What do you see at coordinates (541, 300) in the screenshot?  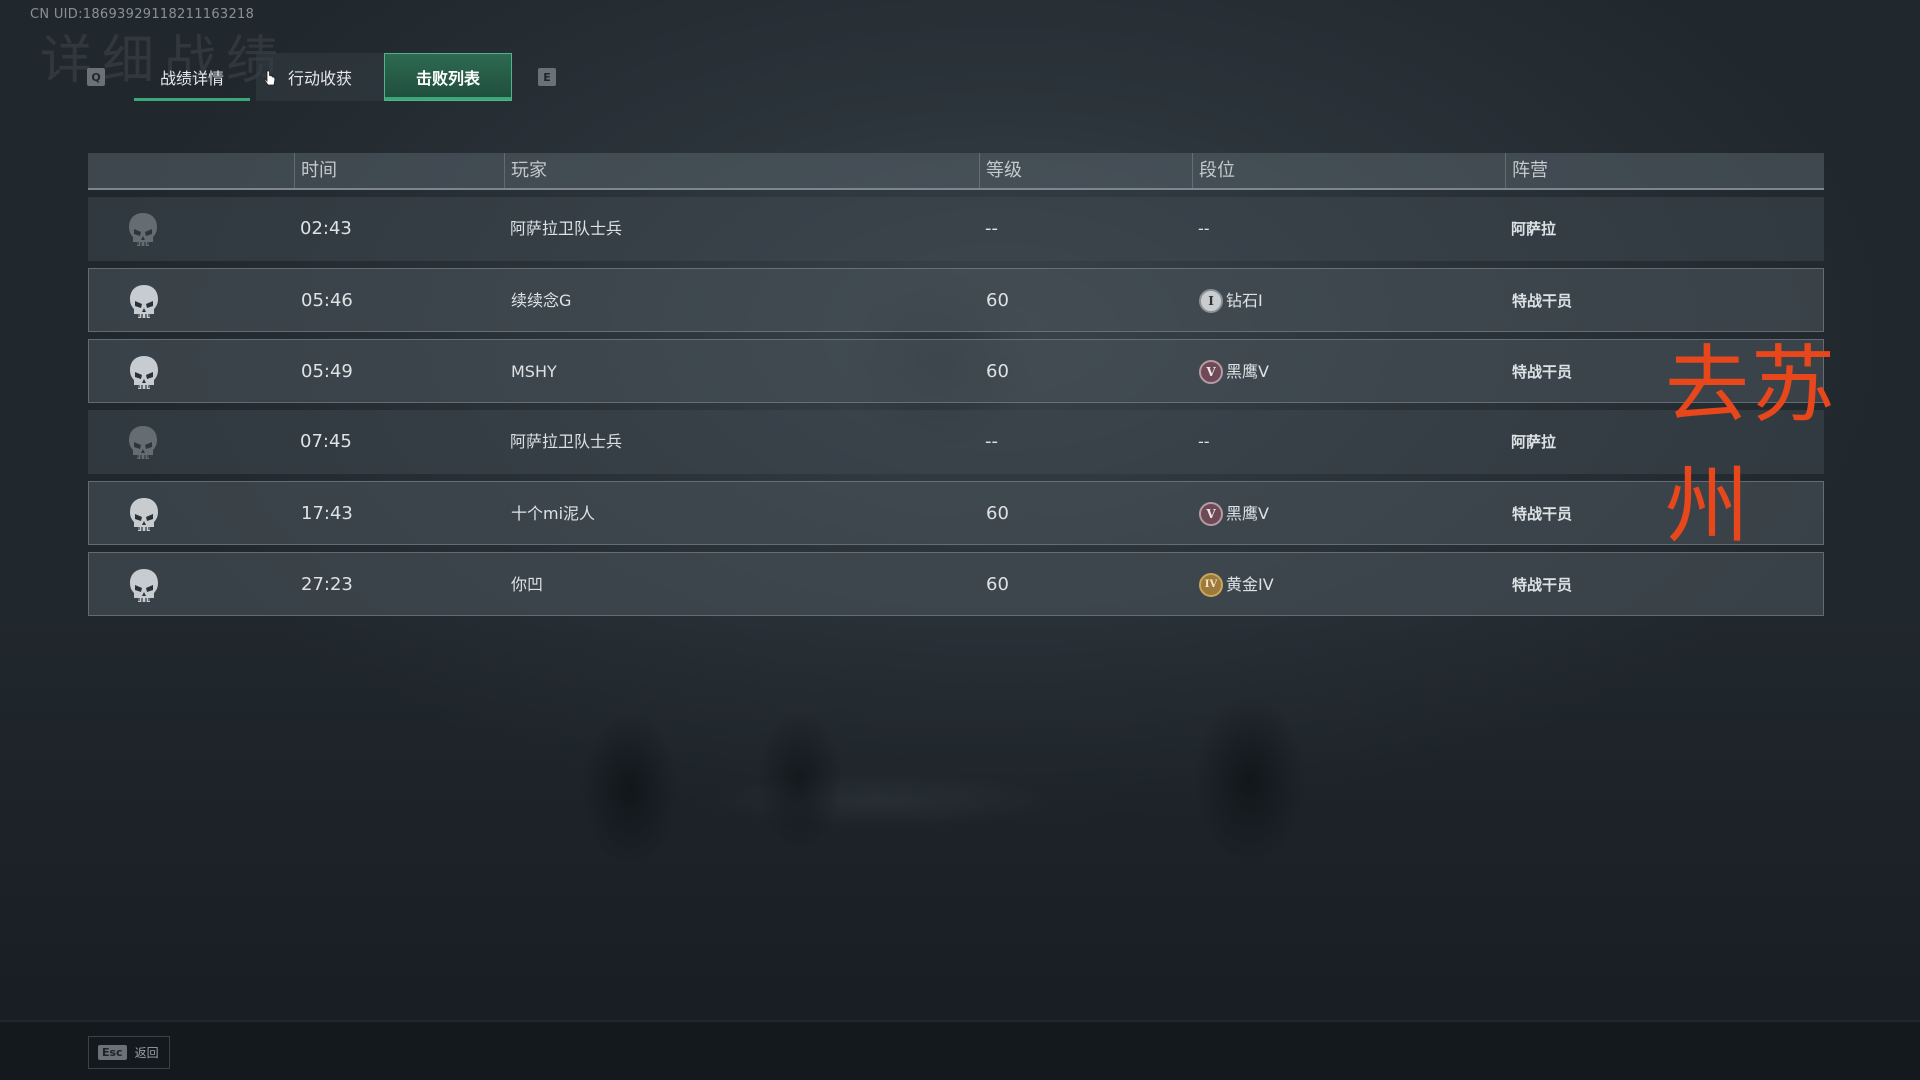 I see `row-player: 续续念G` at bounding box center [541, 300].